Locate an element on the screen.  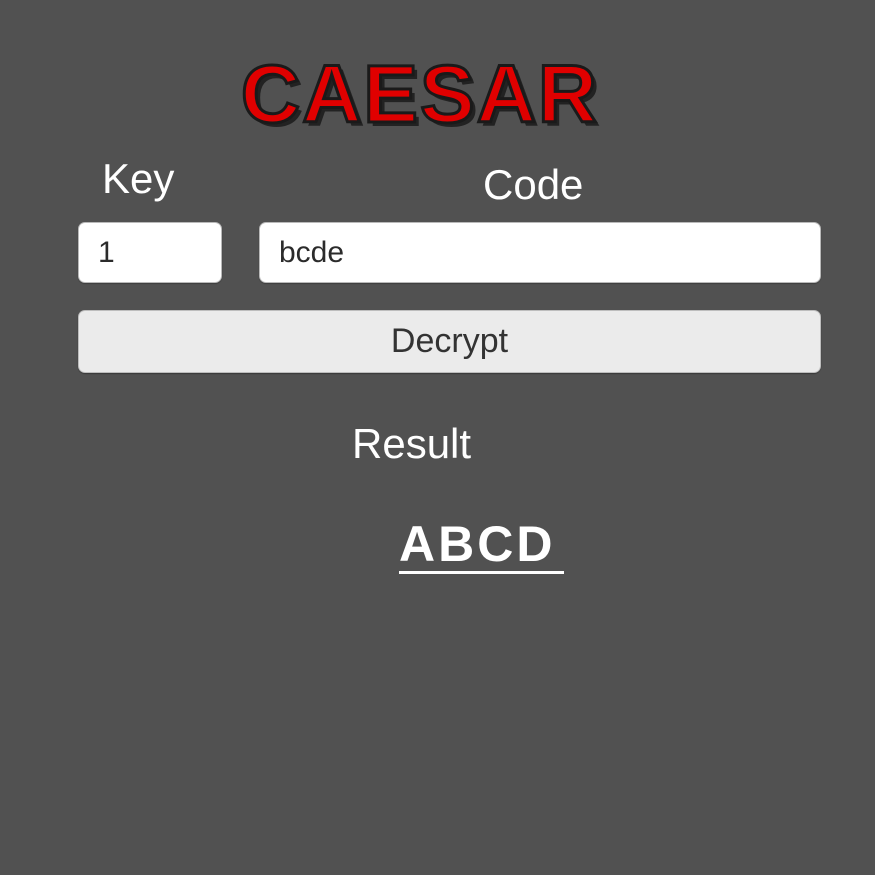
result-underline is located at coordinates (481, 572).